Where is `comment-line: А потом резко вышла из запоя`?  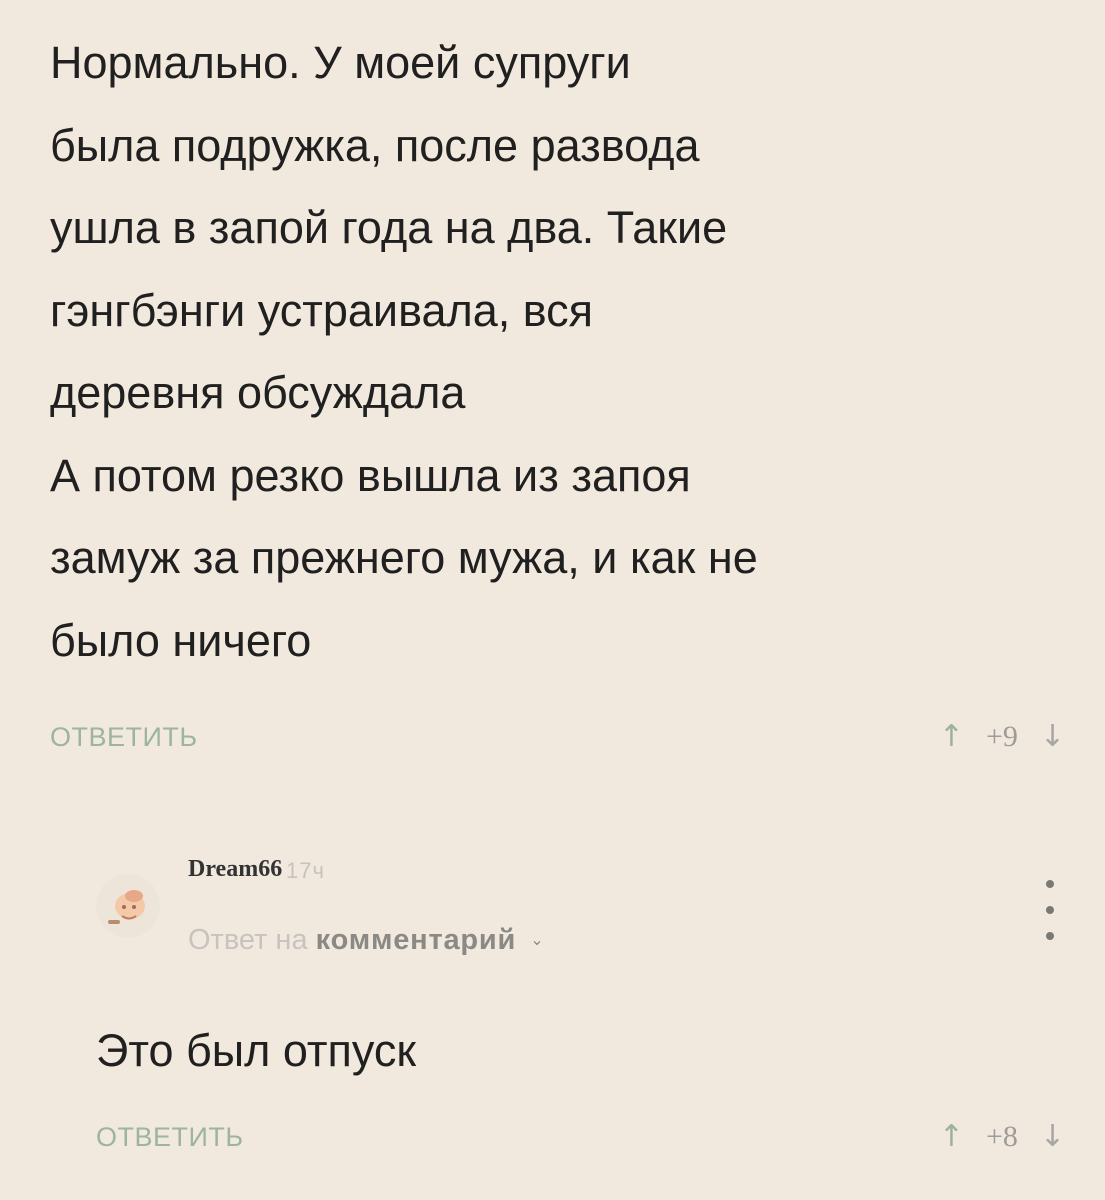 comment-line: А потом резко вышла из запоя is located at coordinates (370, 475).